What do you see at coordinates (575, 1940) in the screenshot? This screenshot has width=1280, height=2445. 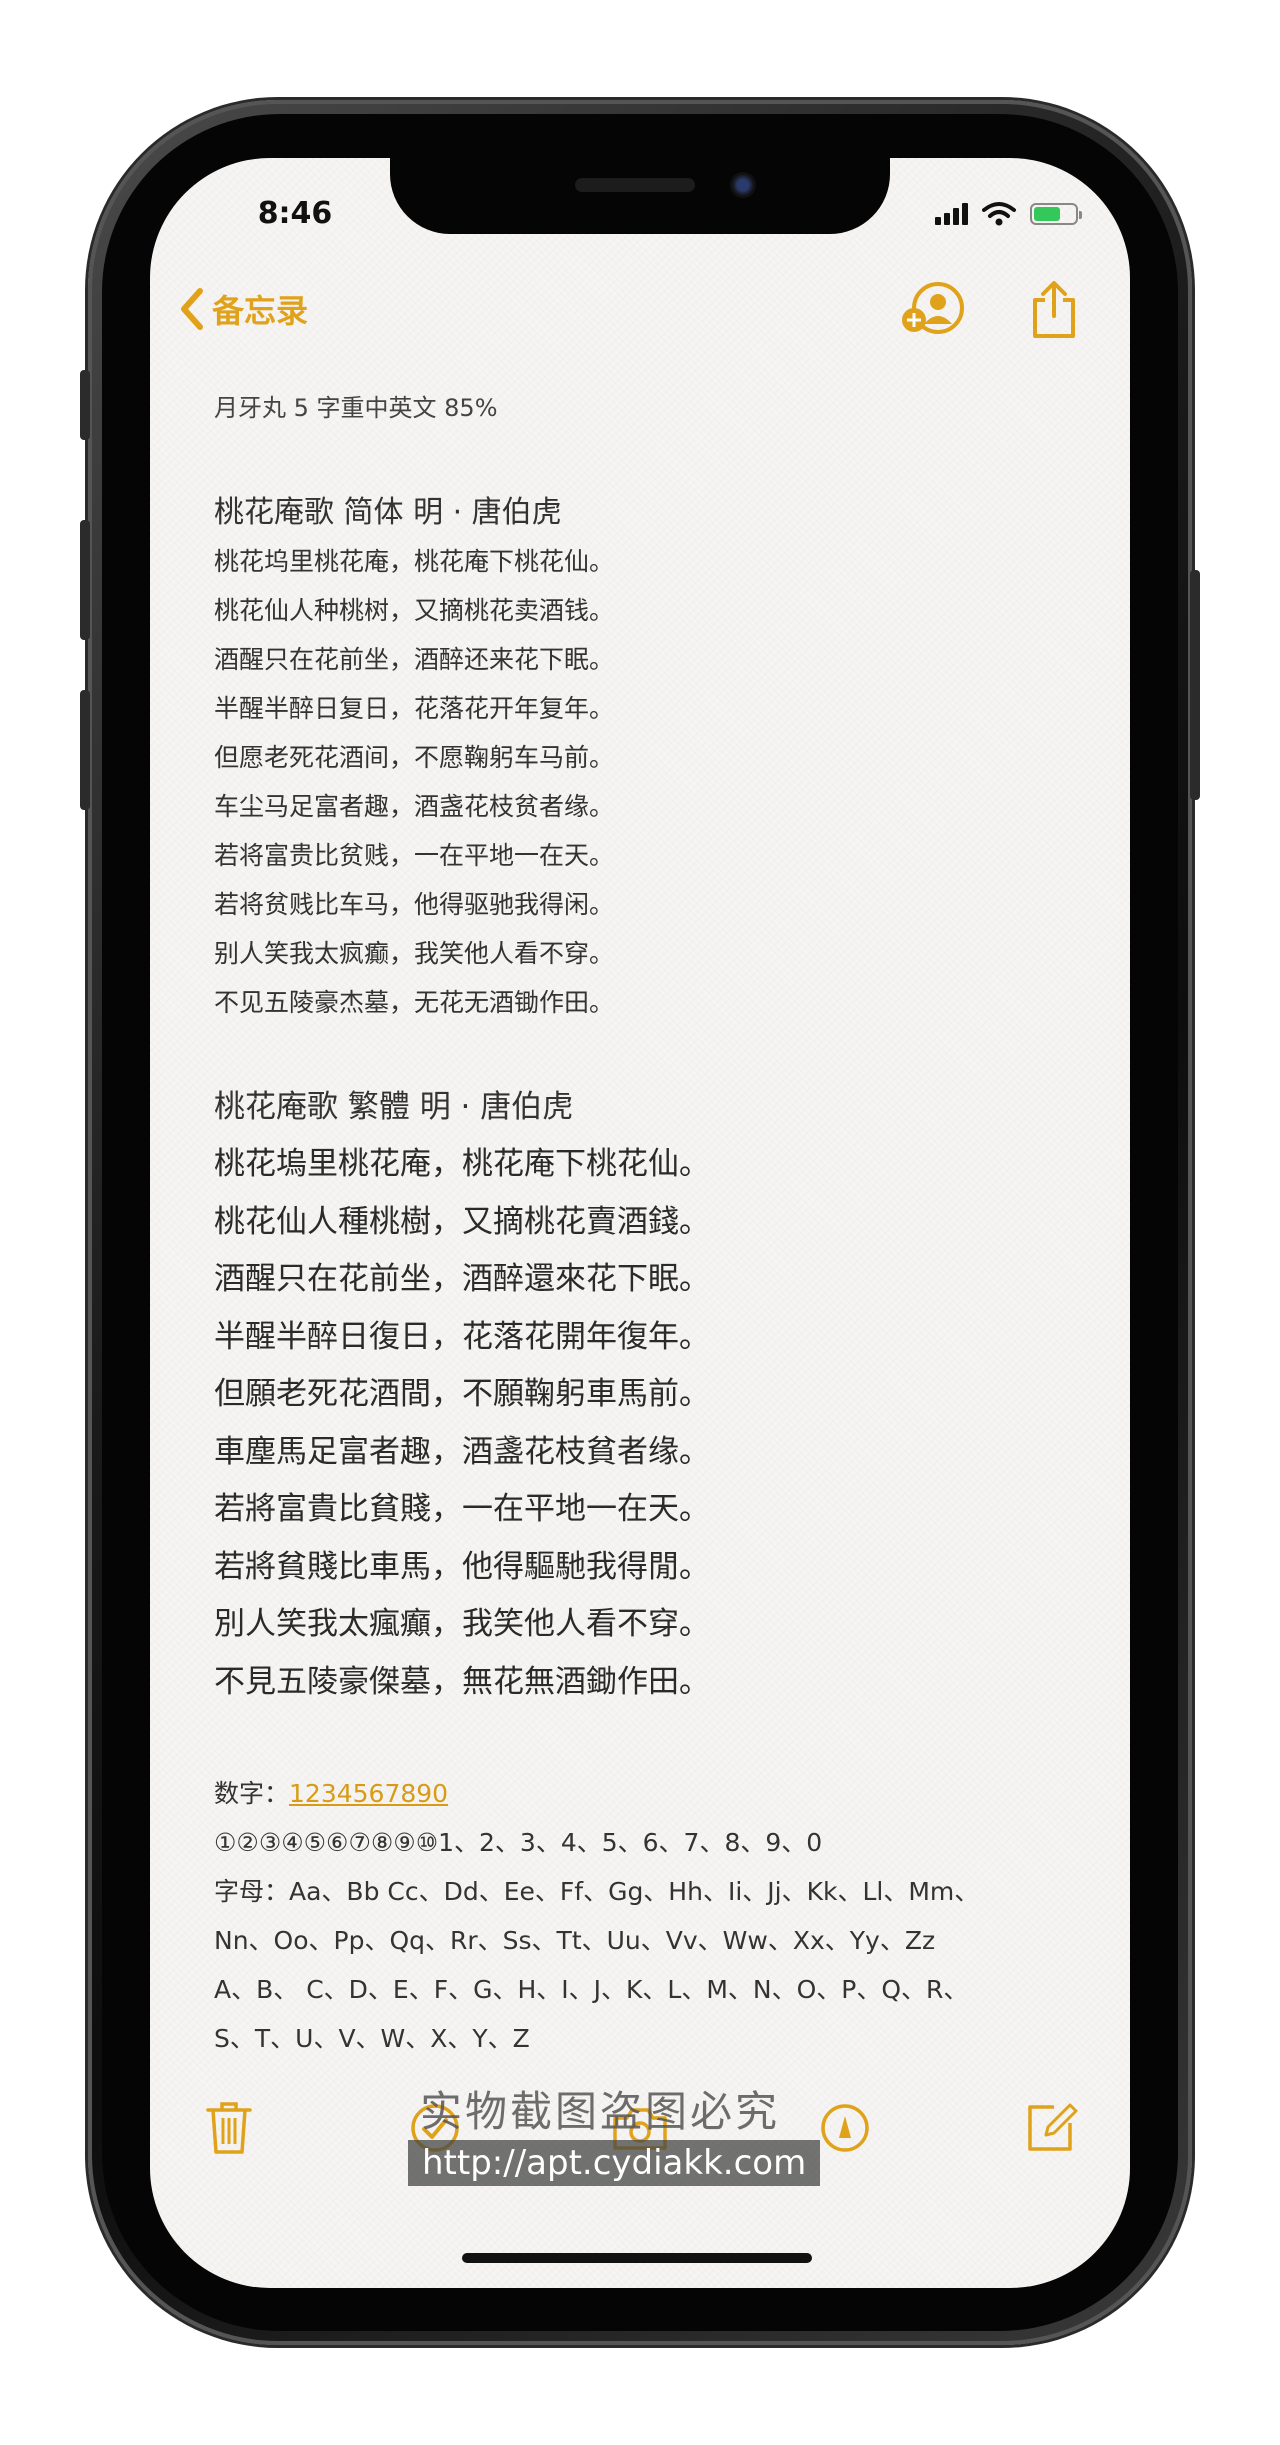 I see `letters-line: Nn、Oo、Pp、Qq、Rr、Ss、Tt、Uu、Vv、Ww、Xx、Yy、Zz` at bounding box center [575, 1940].